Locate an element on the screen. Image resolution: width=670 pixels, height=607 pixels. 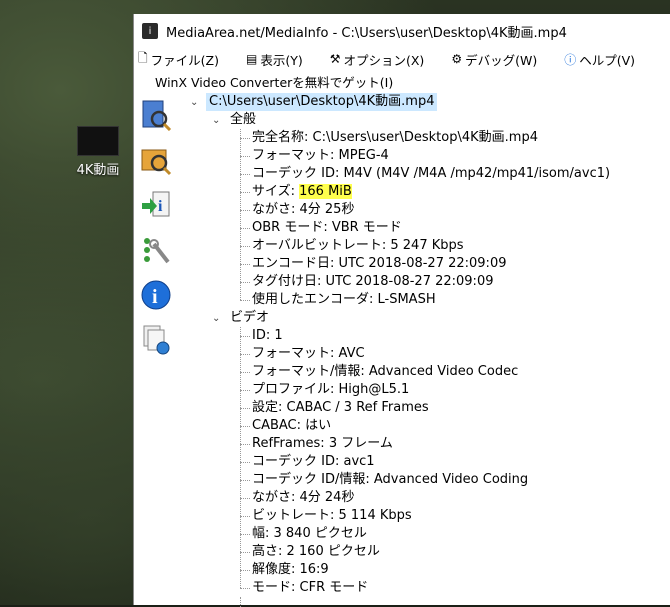
size-label: サイズ: is located at coordinates (276, 191).